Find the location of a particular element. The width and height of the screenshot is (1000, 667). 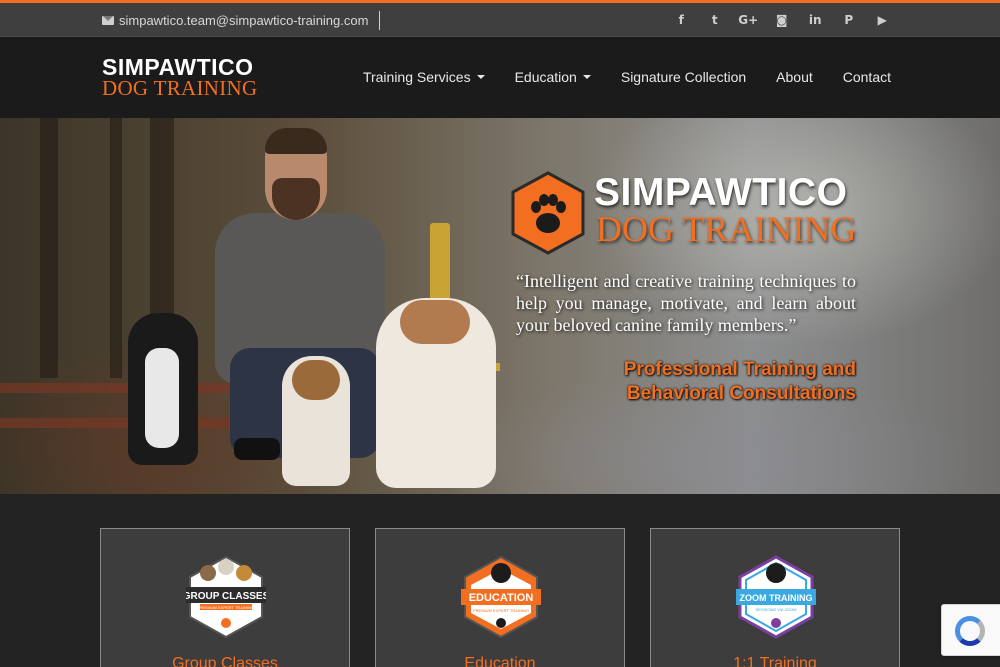

group-classes-emblem-icon: GROUP CLASSES PREMIUM EXPERT TRAINING is located at coordinates (226, 597).